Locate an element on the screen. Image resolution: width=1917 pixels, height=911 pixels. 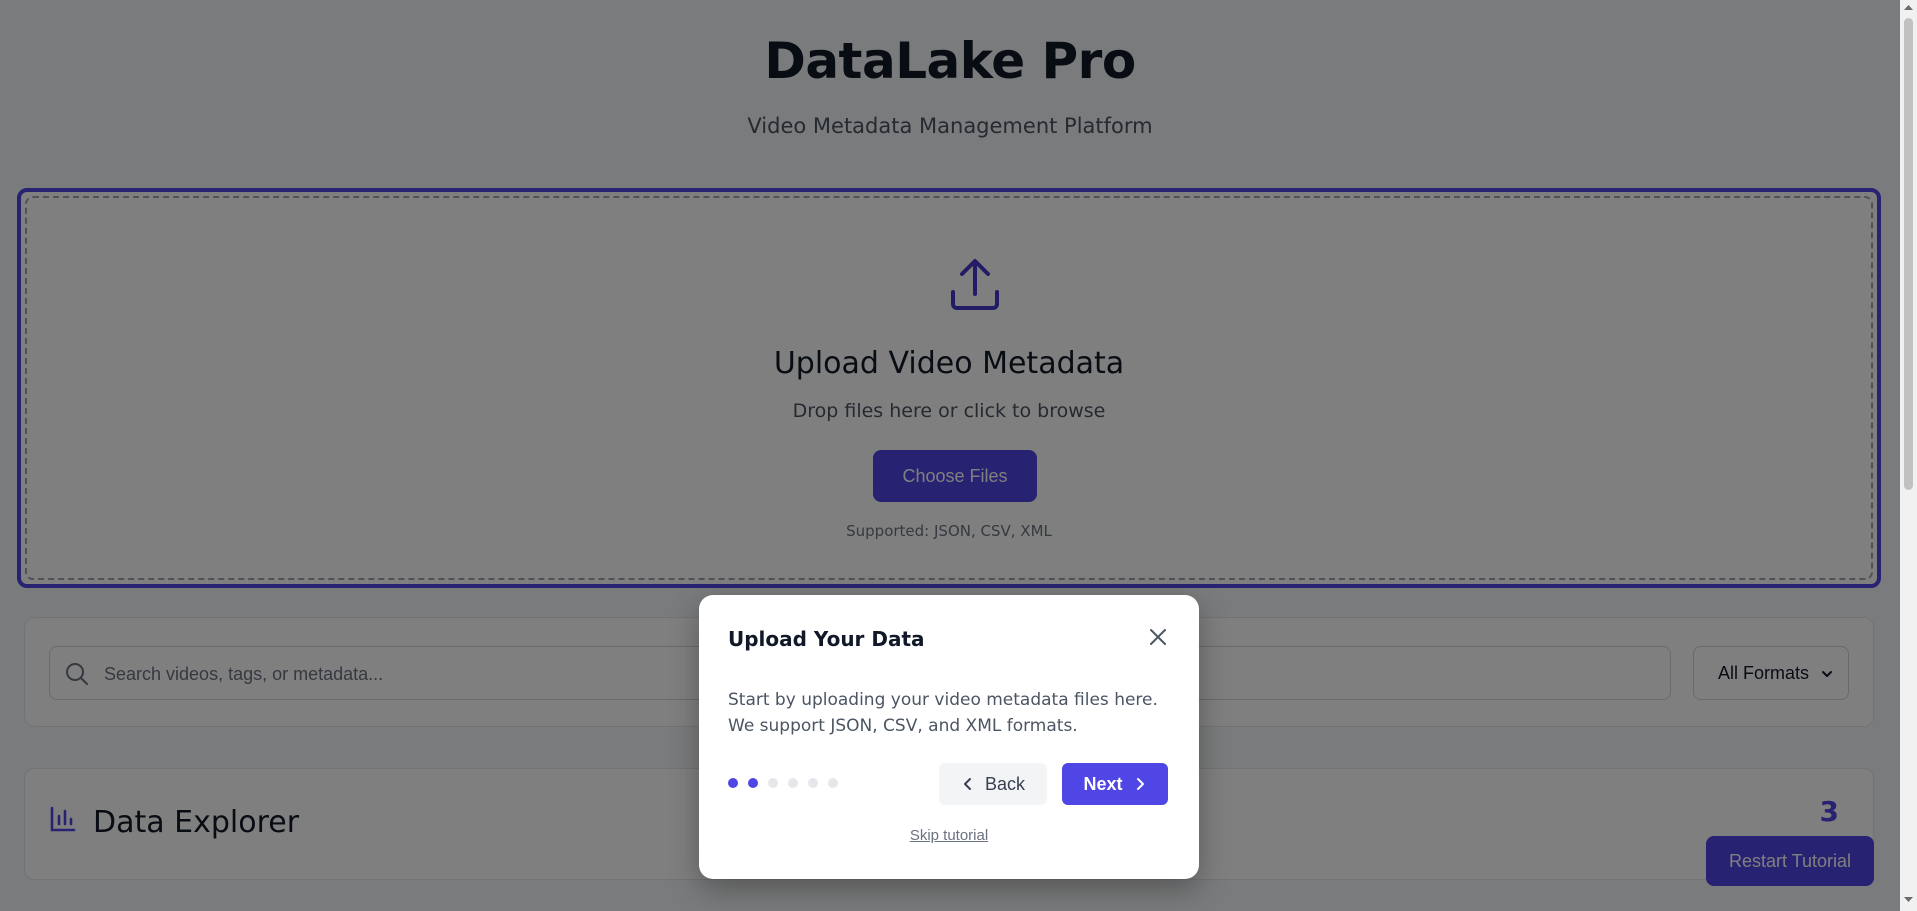
tutorial-title: Upload Your Data is located at coordinates (826, 639).